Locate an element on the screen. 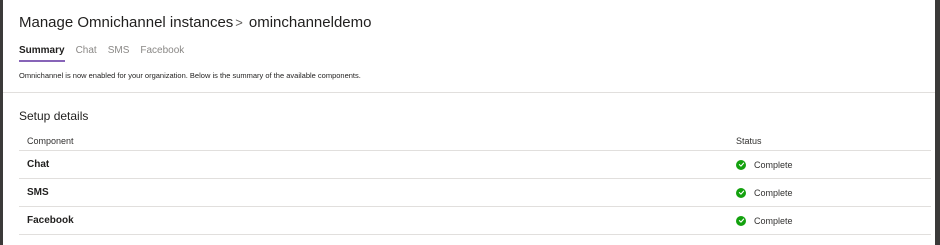 This screenshot has width=940, height=245. window-edge-right is located at coordinates (937, 122).